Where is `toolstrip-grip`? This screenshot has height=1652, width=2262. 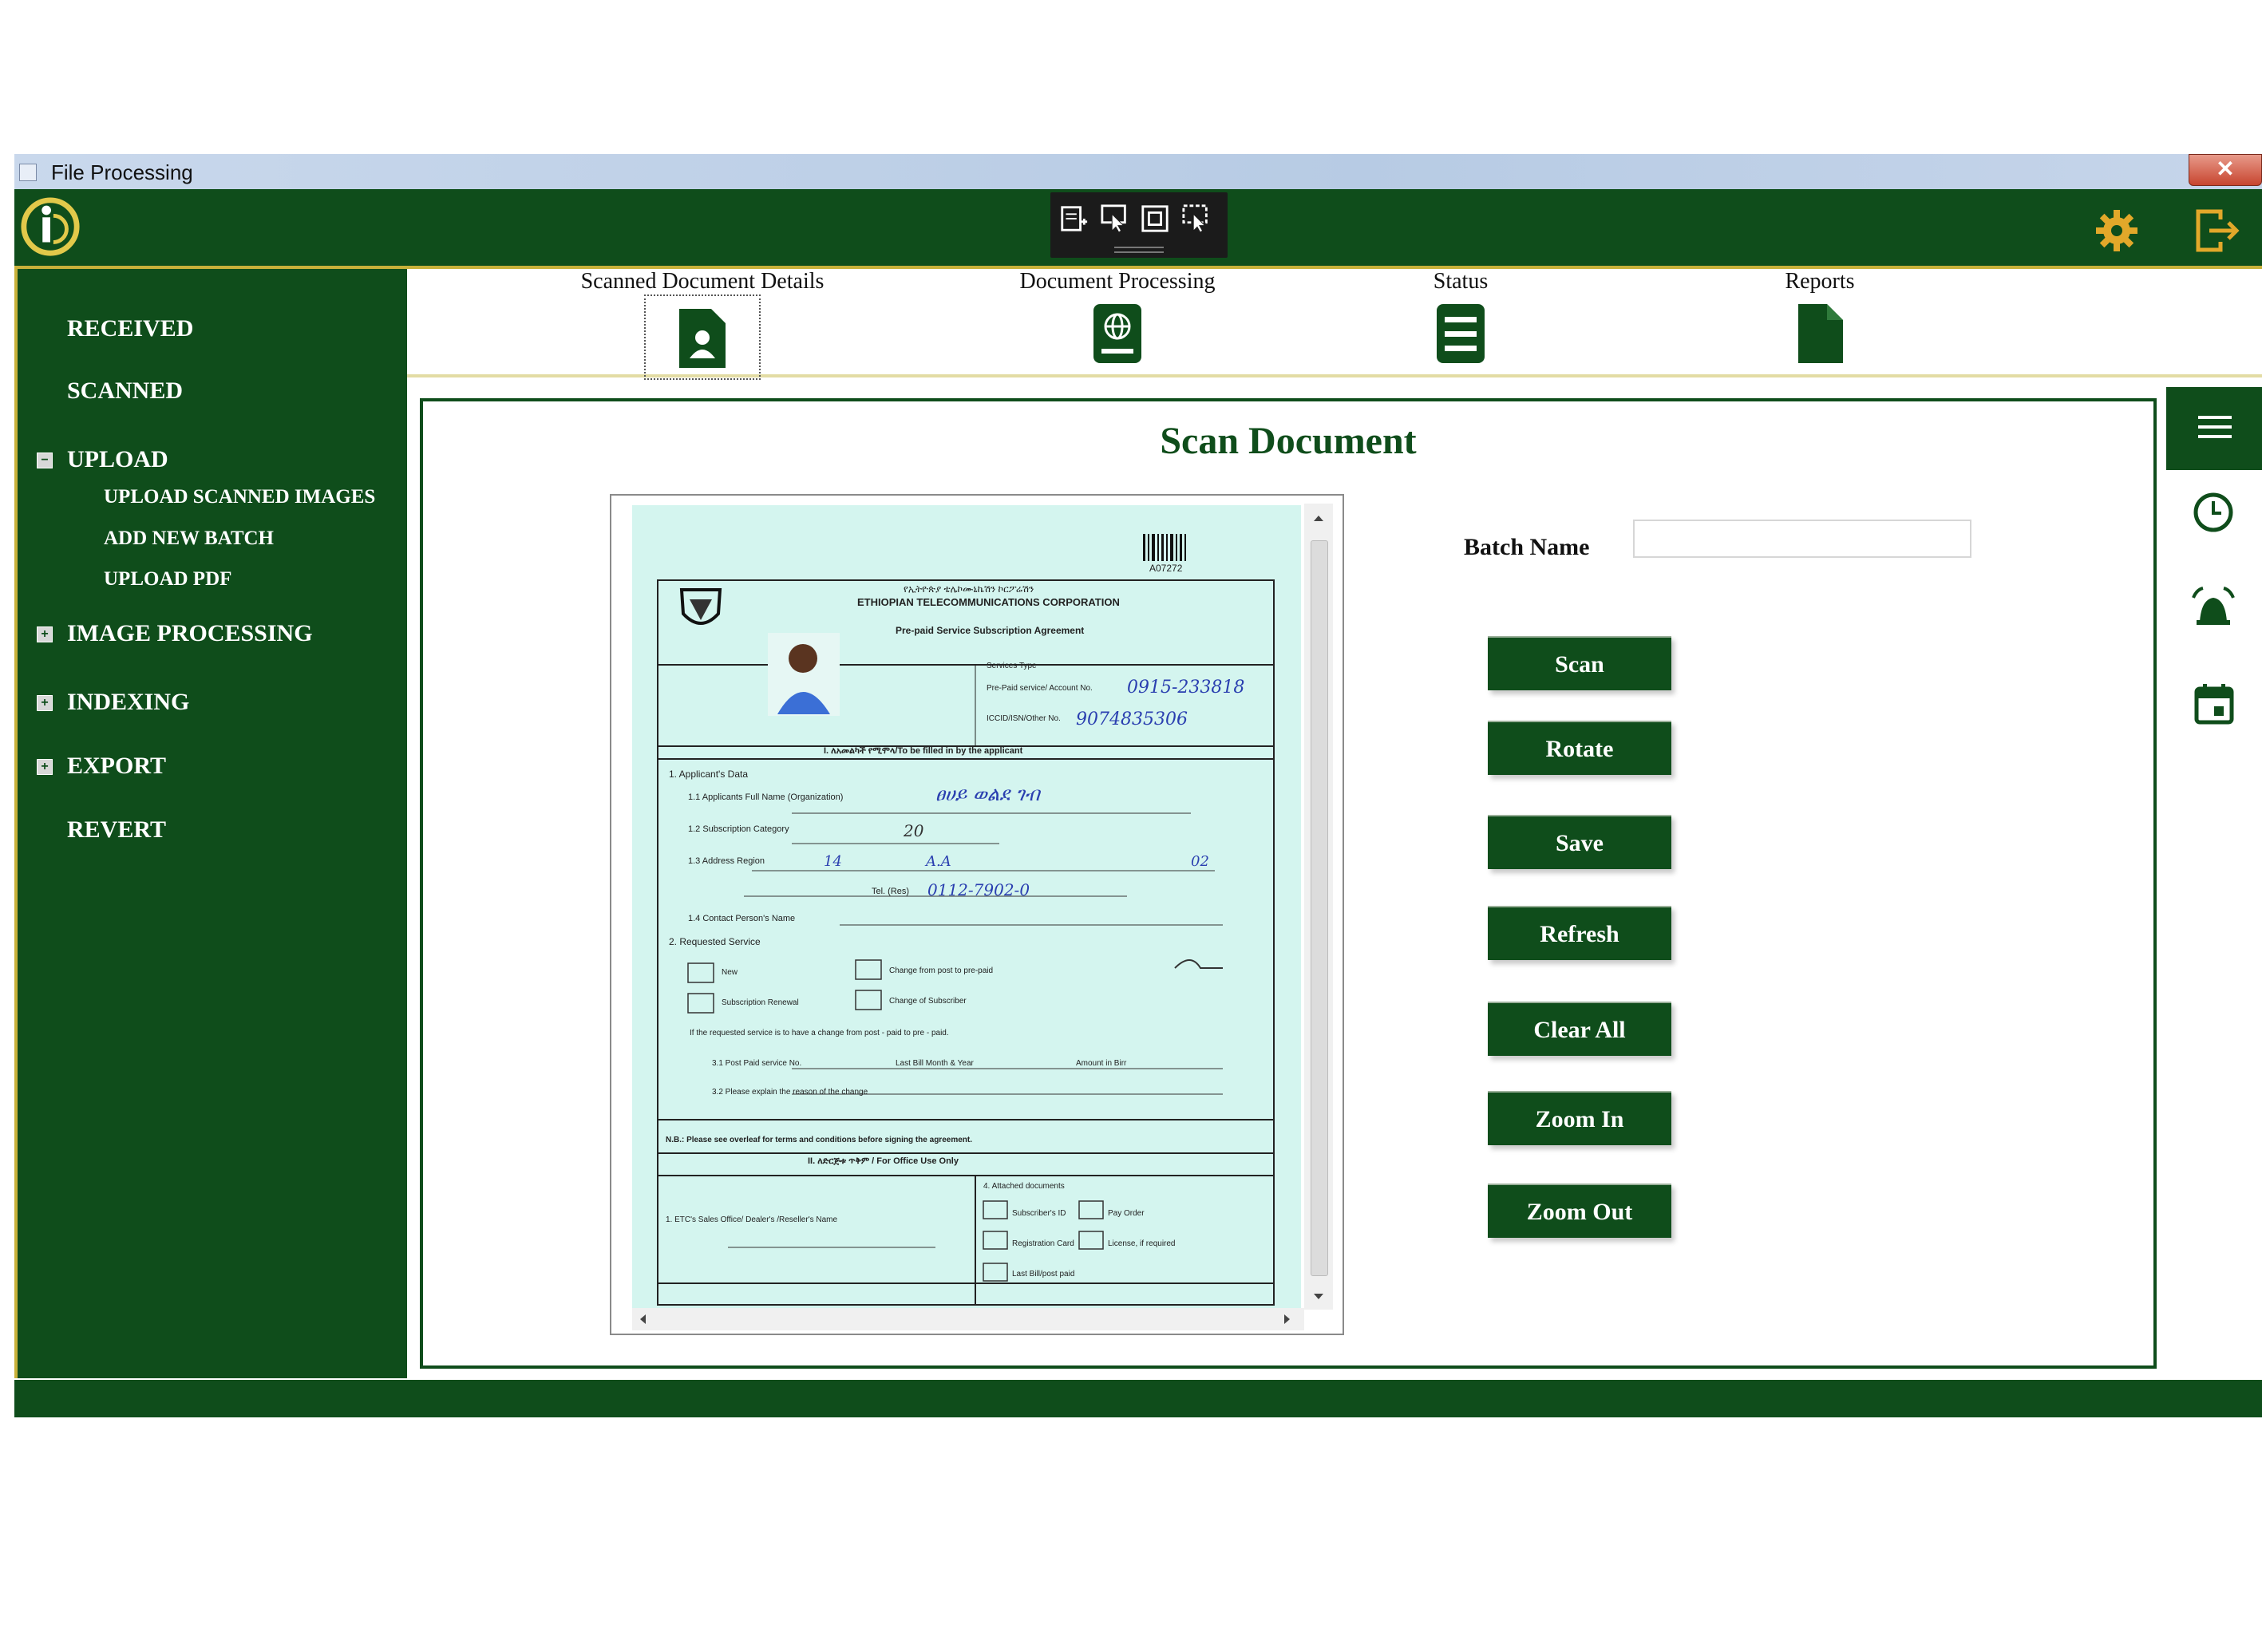 toolstrip-grip is located at coordinates (1139, 250).